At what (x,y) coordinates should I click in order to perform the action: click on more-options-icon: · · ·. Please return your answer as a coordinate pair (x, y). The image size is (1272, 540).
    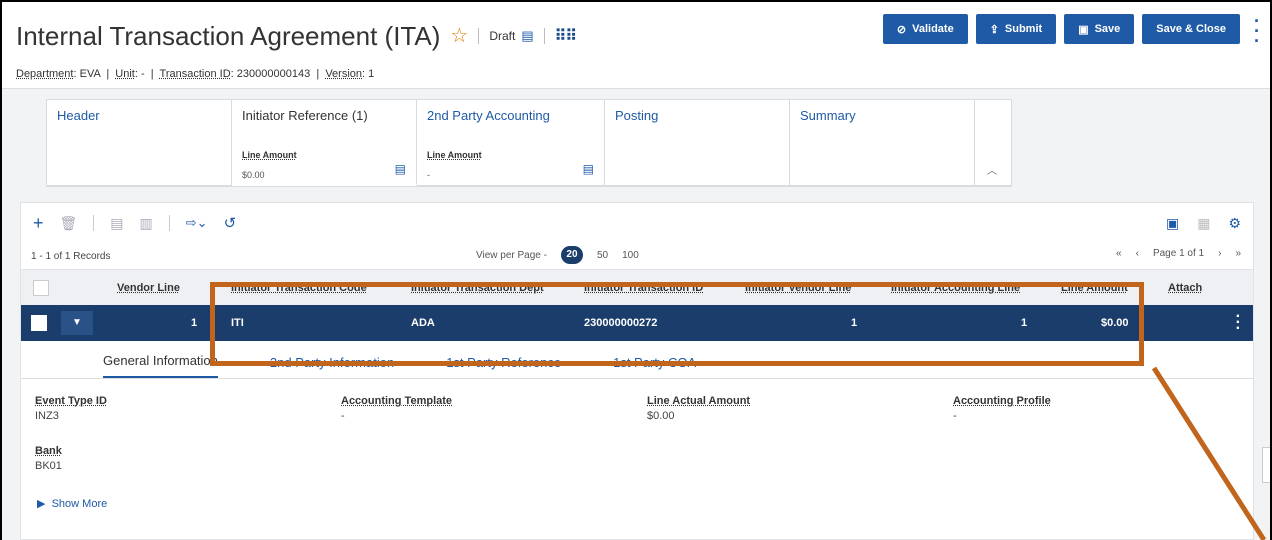
    Looking at the image, I should click on (1257, 31).